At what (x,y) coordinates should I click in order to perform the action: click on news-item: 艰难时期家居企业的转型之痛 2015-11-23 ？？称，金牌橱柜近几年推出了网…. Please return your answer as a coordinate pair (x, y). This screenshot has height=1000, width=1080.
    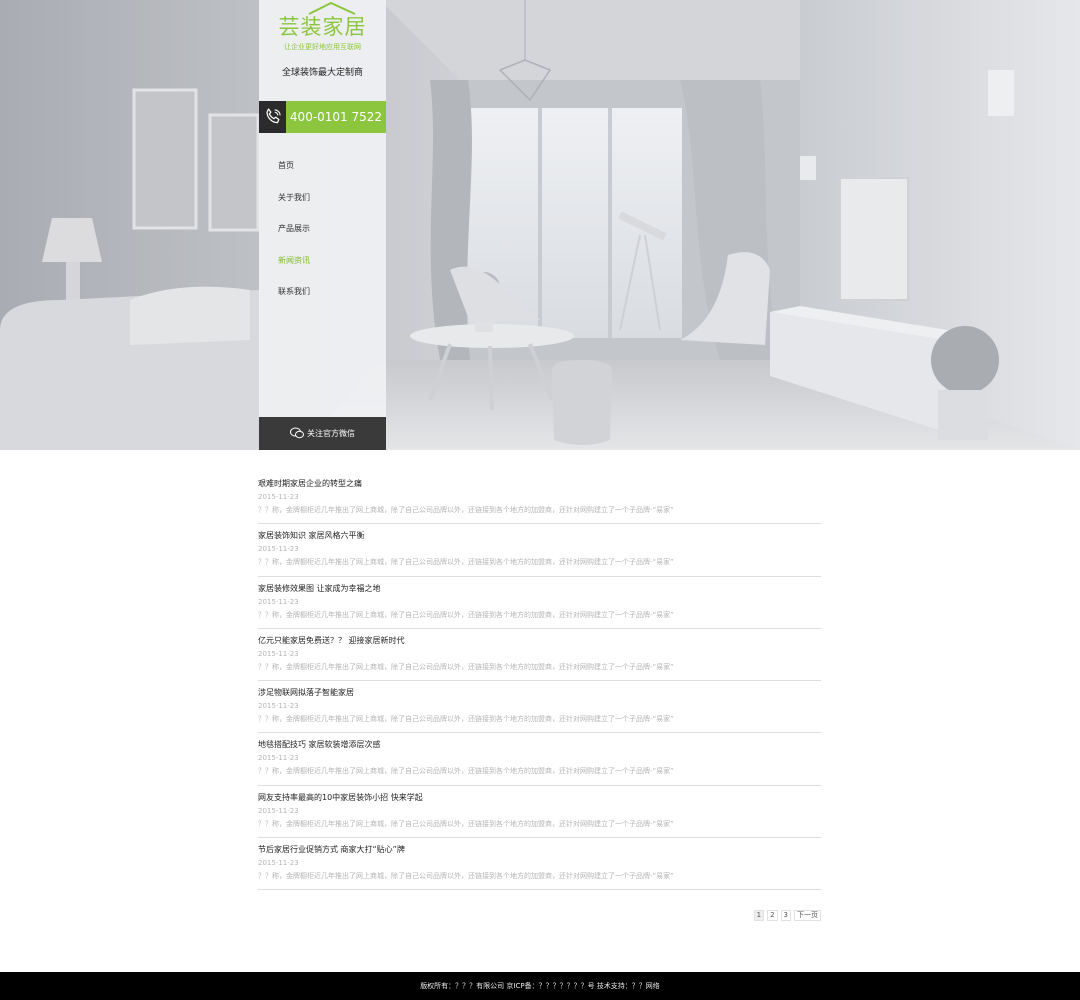
    Looking at the image, I should click on (539, 498).